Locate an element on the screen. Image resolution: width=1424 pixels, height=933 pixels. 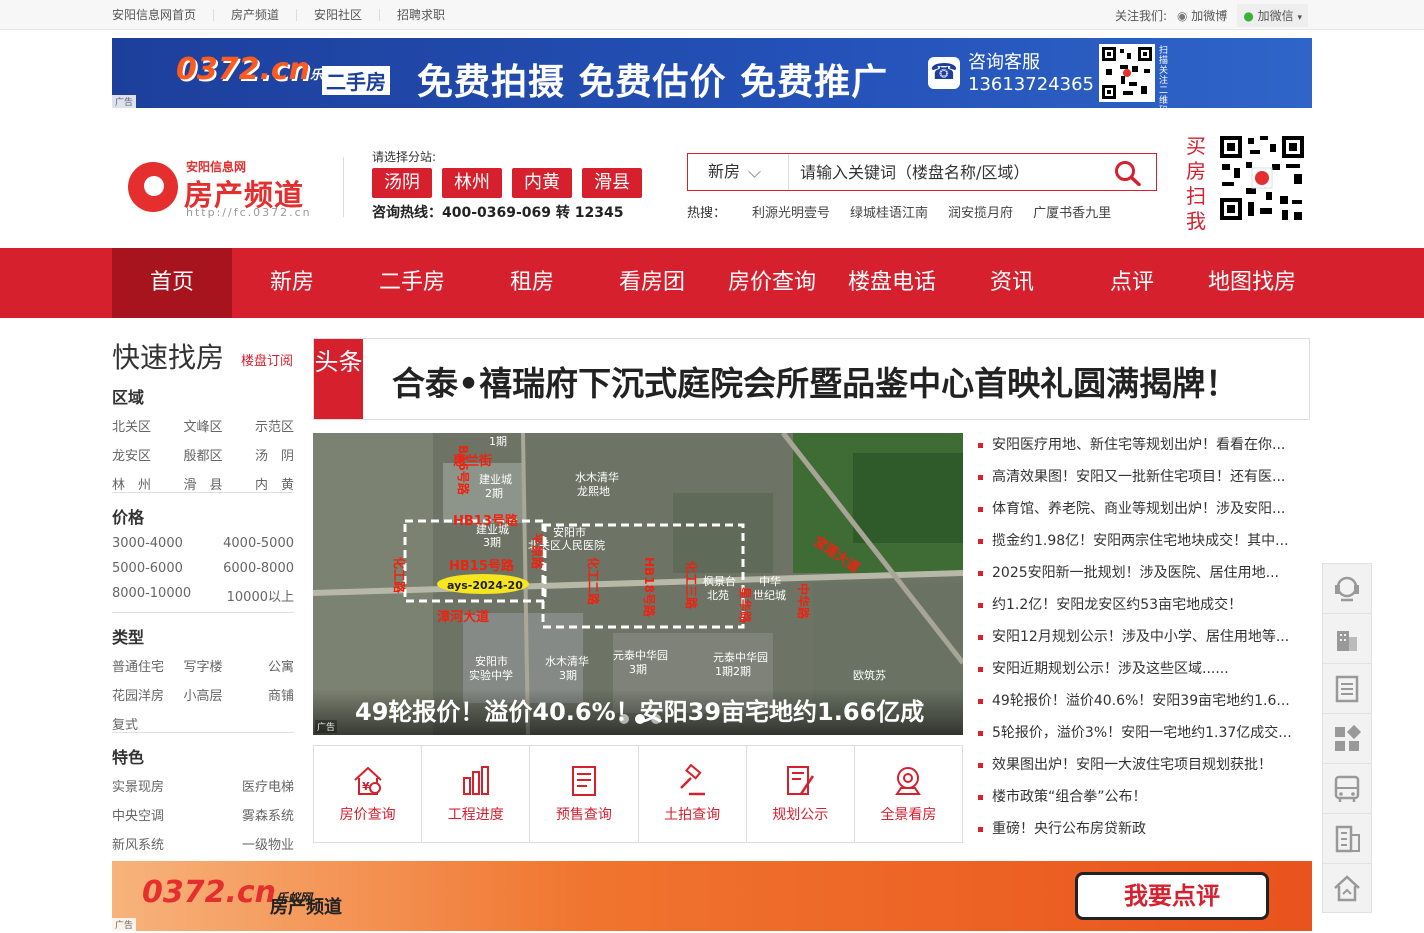
tool-progress: 工程进度 is located at coordinates (476, 794).